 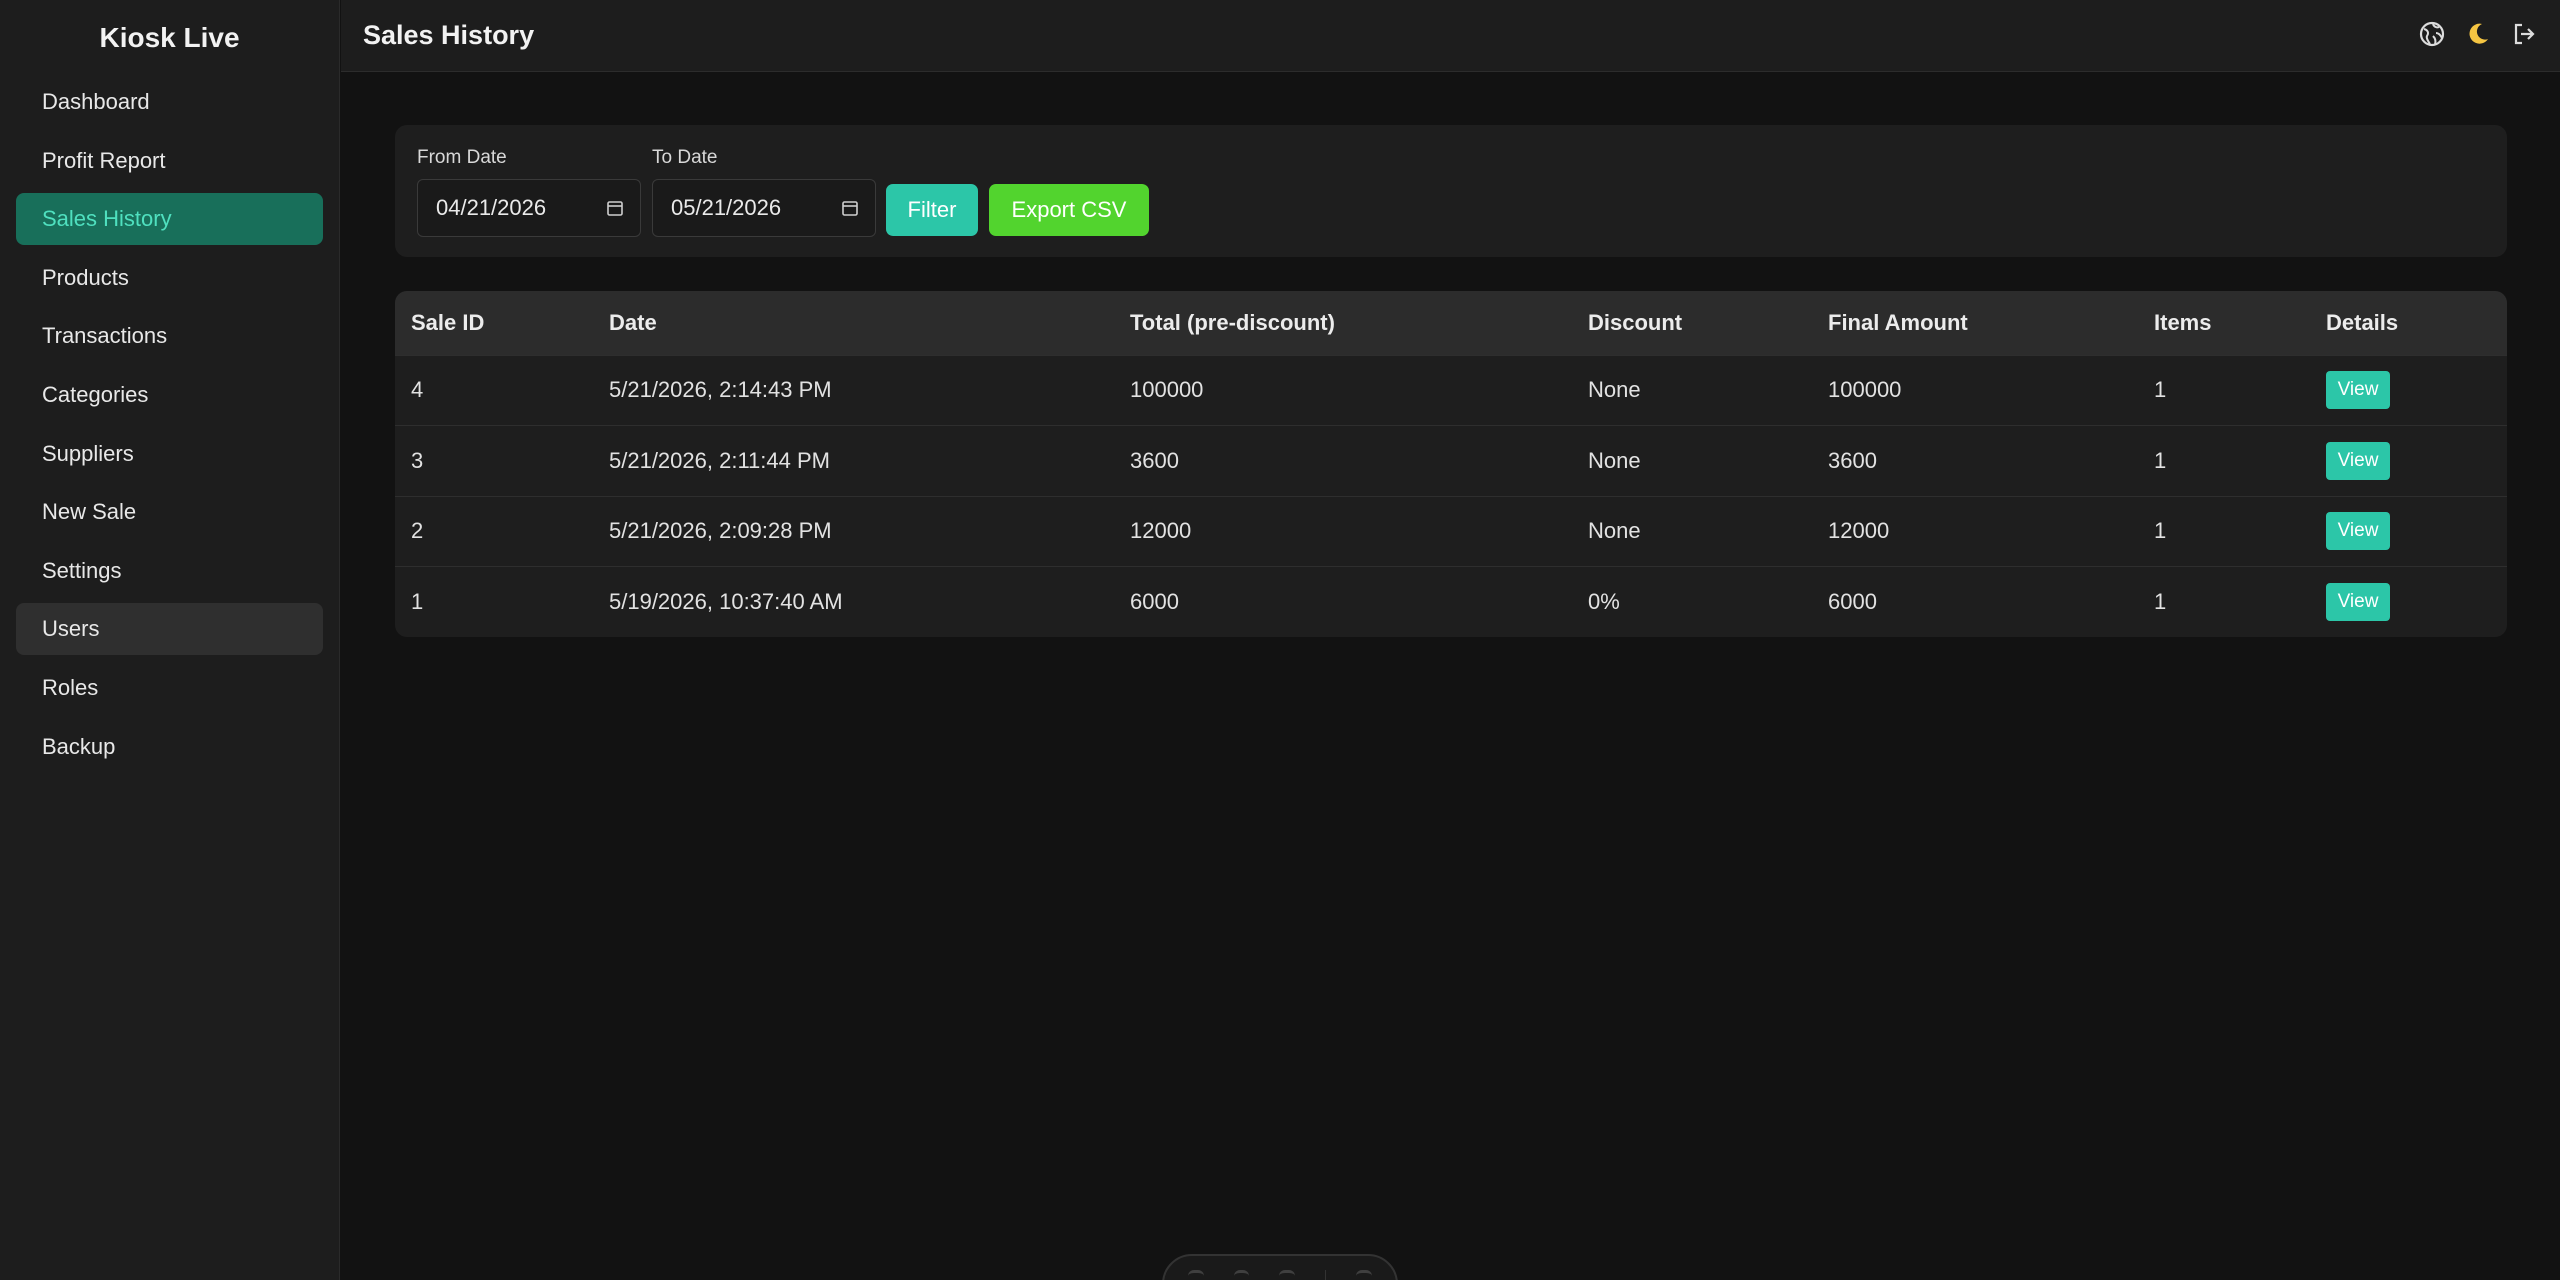 I want to click on cell-sale-id: 4, so click(x=417, y=390).